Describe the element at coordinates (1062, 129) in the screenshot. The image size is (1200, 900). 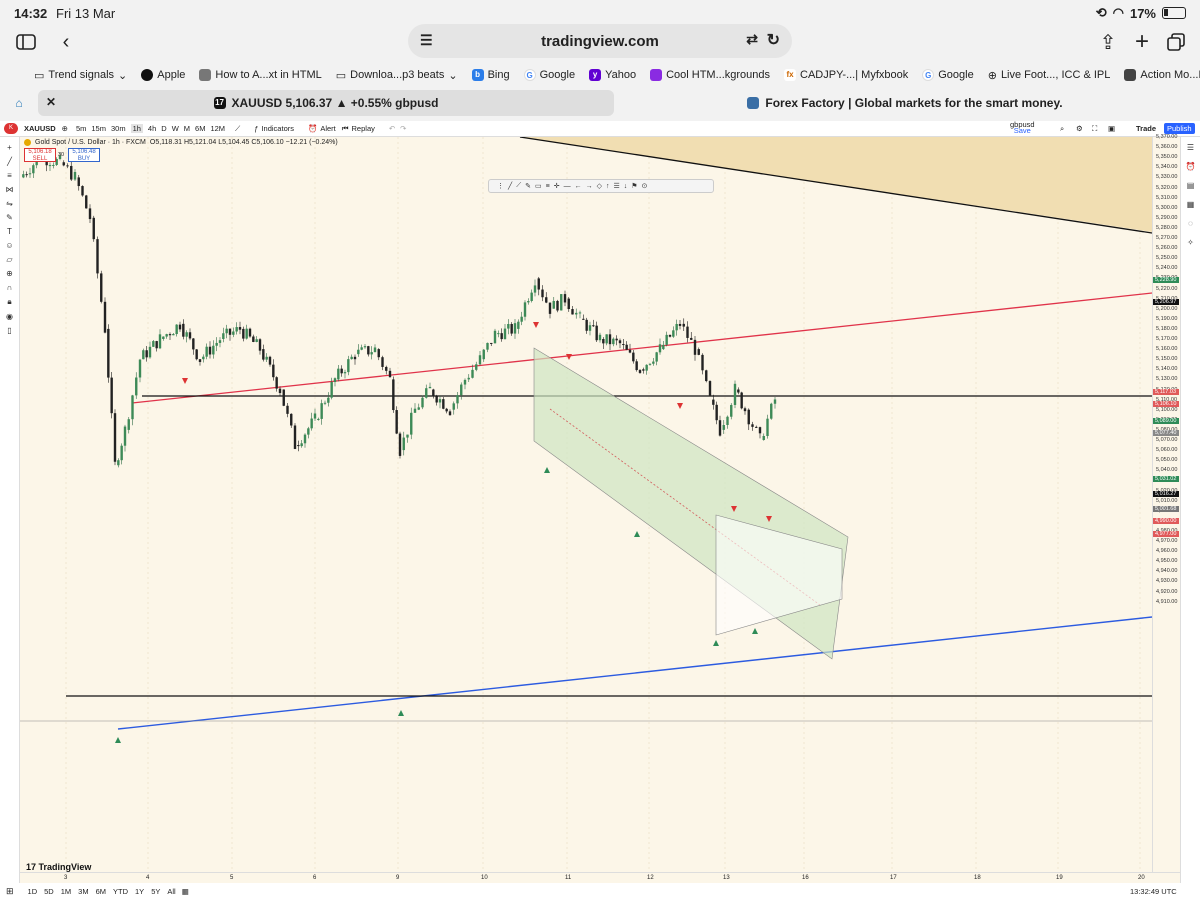
I see `search-icon: ⌕` at that location.